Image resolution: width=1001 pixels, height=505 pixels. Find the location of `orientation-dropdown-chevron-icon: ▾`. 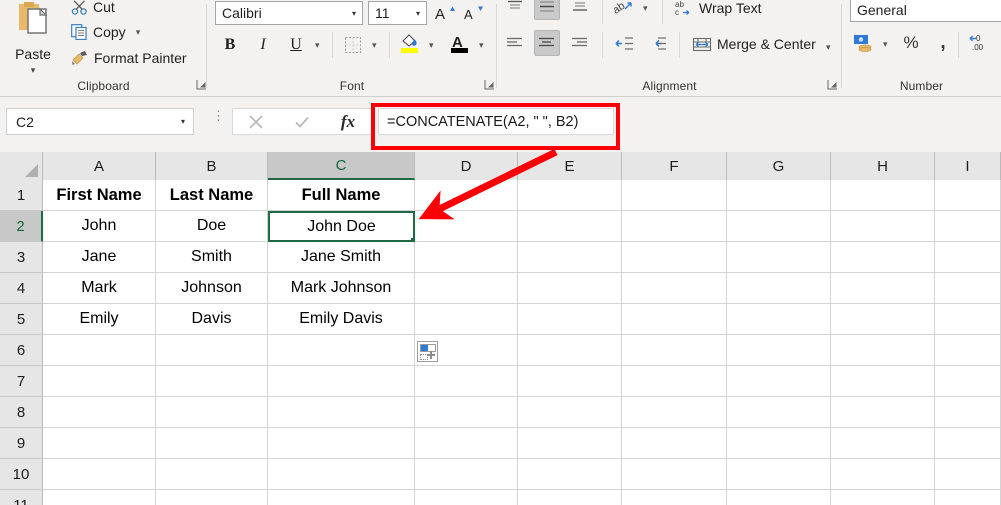

orientation-dropdown-chevron-icon: ▾ is located at coordinates (645, 8).